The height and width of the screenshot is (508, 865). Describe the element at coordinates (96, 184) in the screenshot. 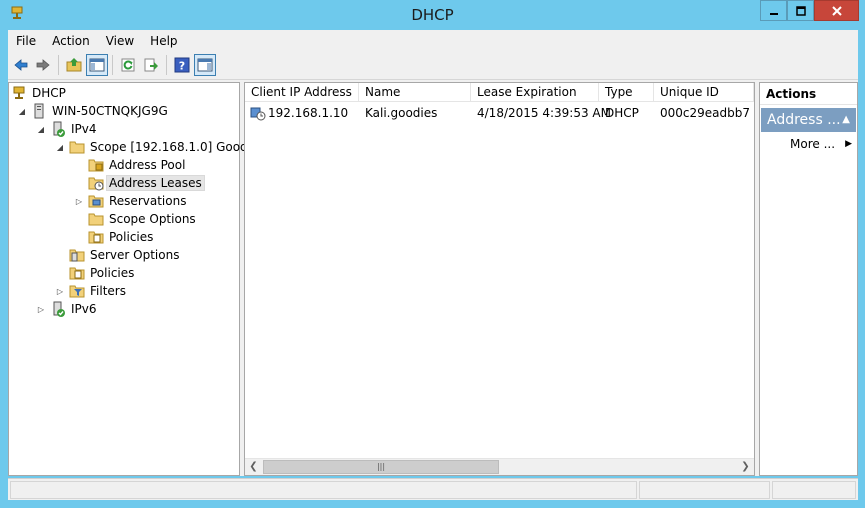

I see `address-leases-icon` at that location.